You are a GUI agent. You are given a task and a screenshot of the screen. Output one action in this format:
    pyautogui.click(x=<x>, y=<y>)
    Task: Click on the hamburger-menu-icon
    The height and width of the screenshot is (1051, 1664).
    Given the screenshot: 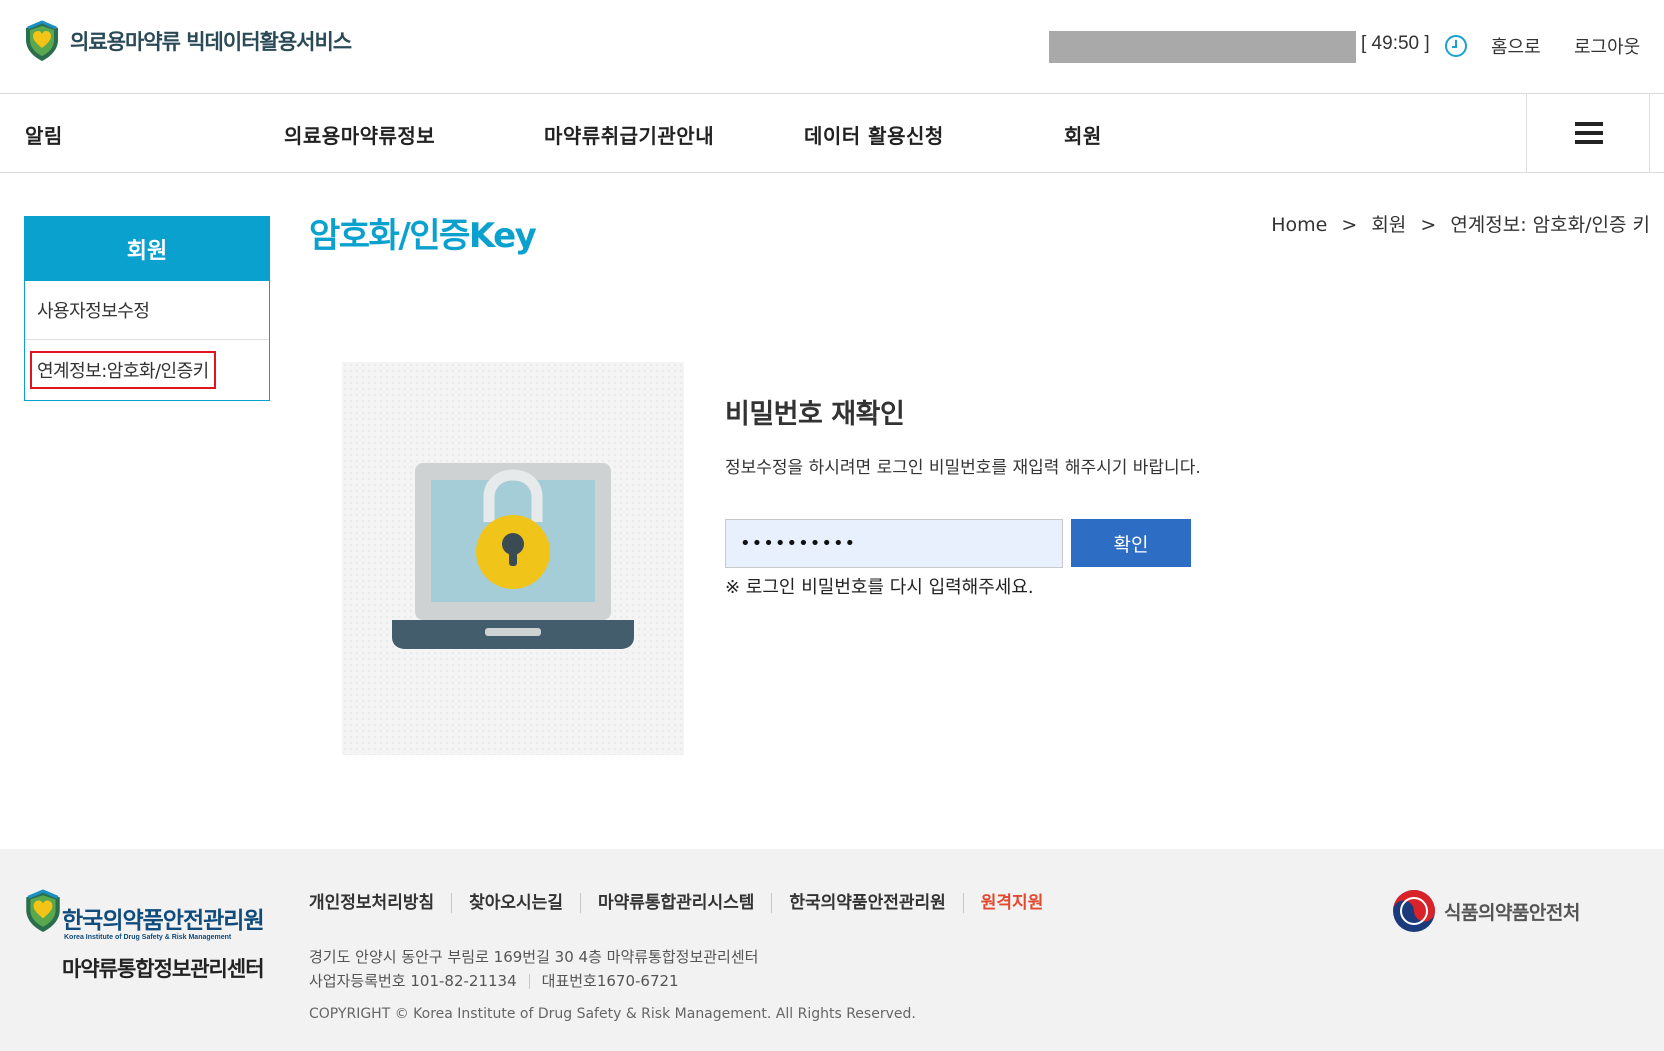 What is the action you would take?
    pyautogui.click(x=1588, y=133)
    